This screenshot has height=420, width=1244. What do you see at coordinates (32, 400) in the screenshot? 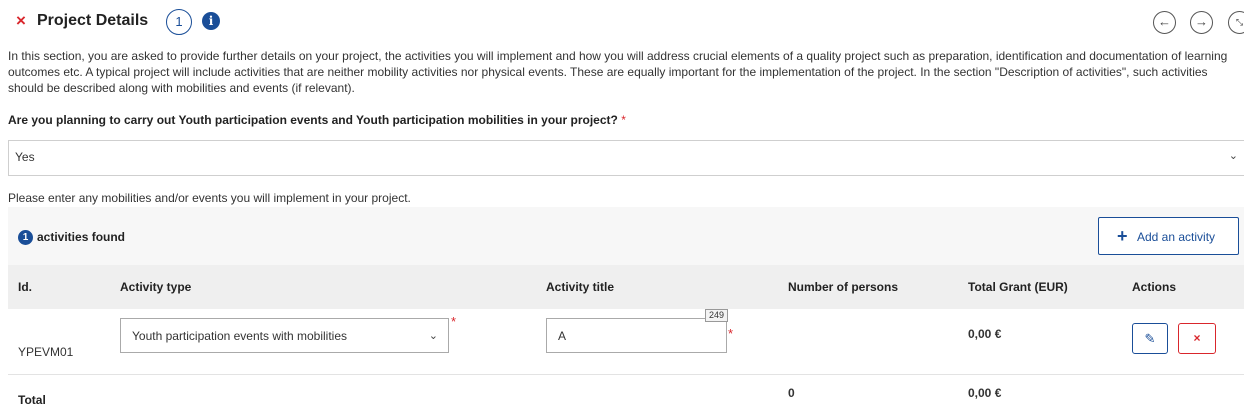
I see `total-label: Total` at bounding box center [32, 400].